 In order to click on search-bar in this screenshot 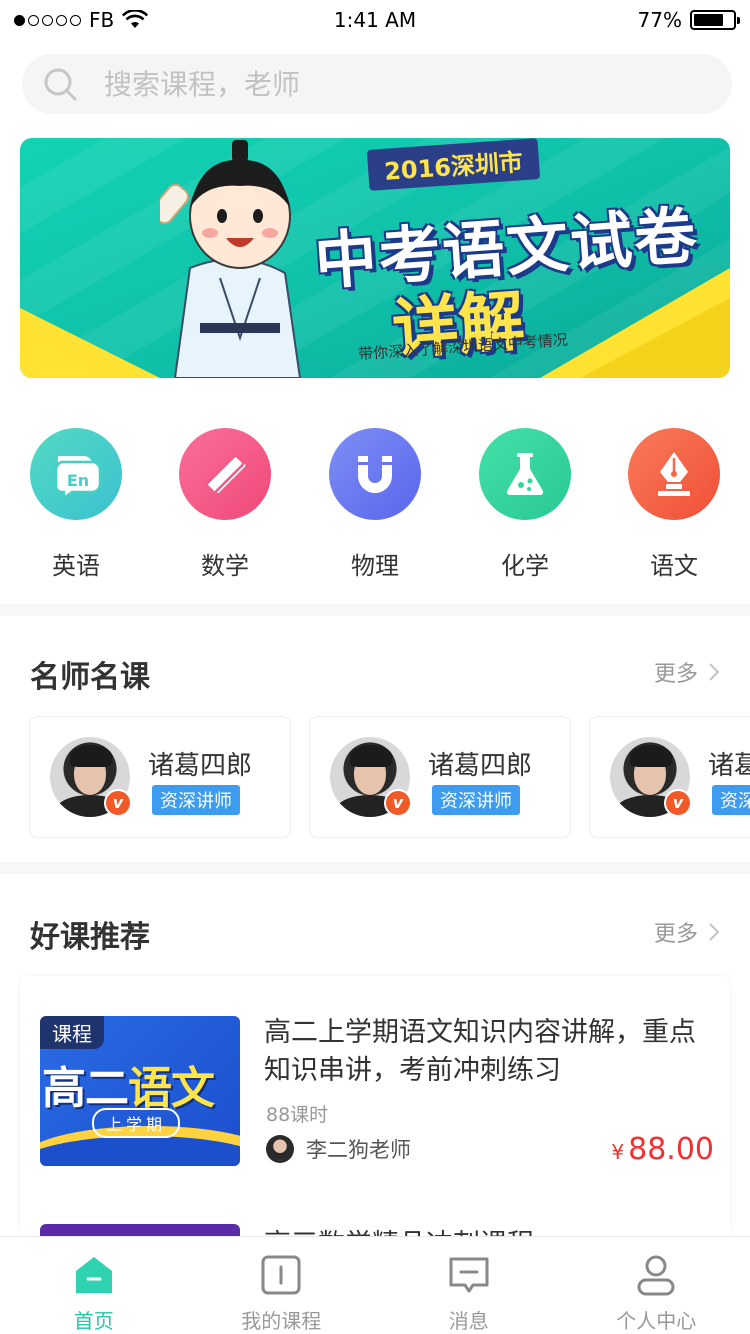, I will do `click(377, 84)`.